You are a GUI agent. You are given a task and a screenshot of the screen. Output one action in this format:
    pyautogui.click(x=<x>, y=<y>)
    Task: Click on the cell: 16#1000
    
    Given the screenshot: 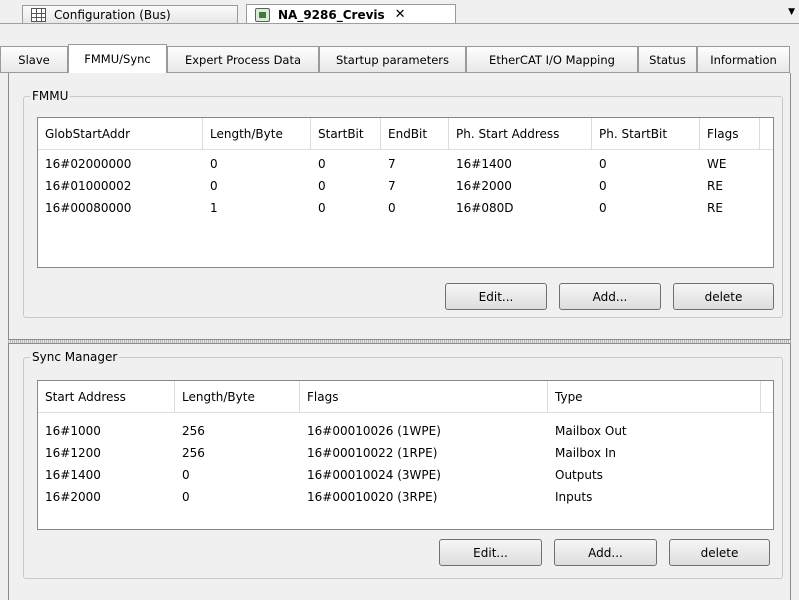 What is the action you would take?
    pyautogui.click(x=73, y=431)
    